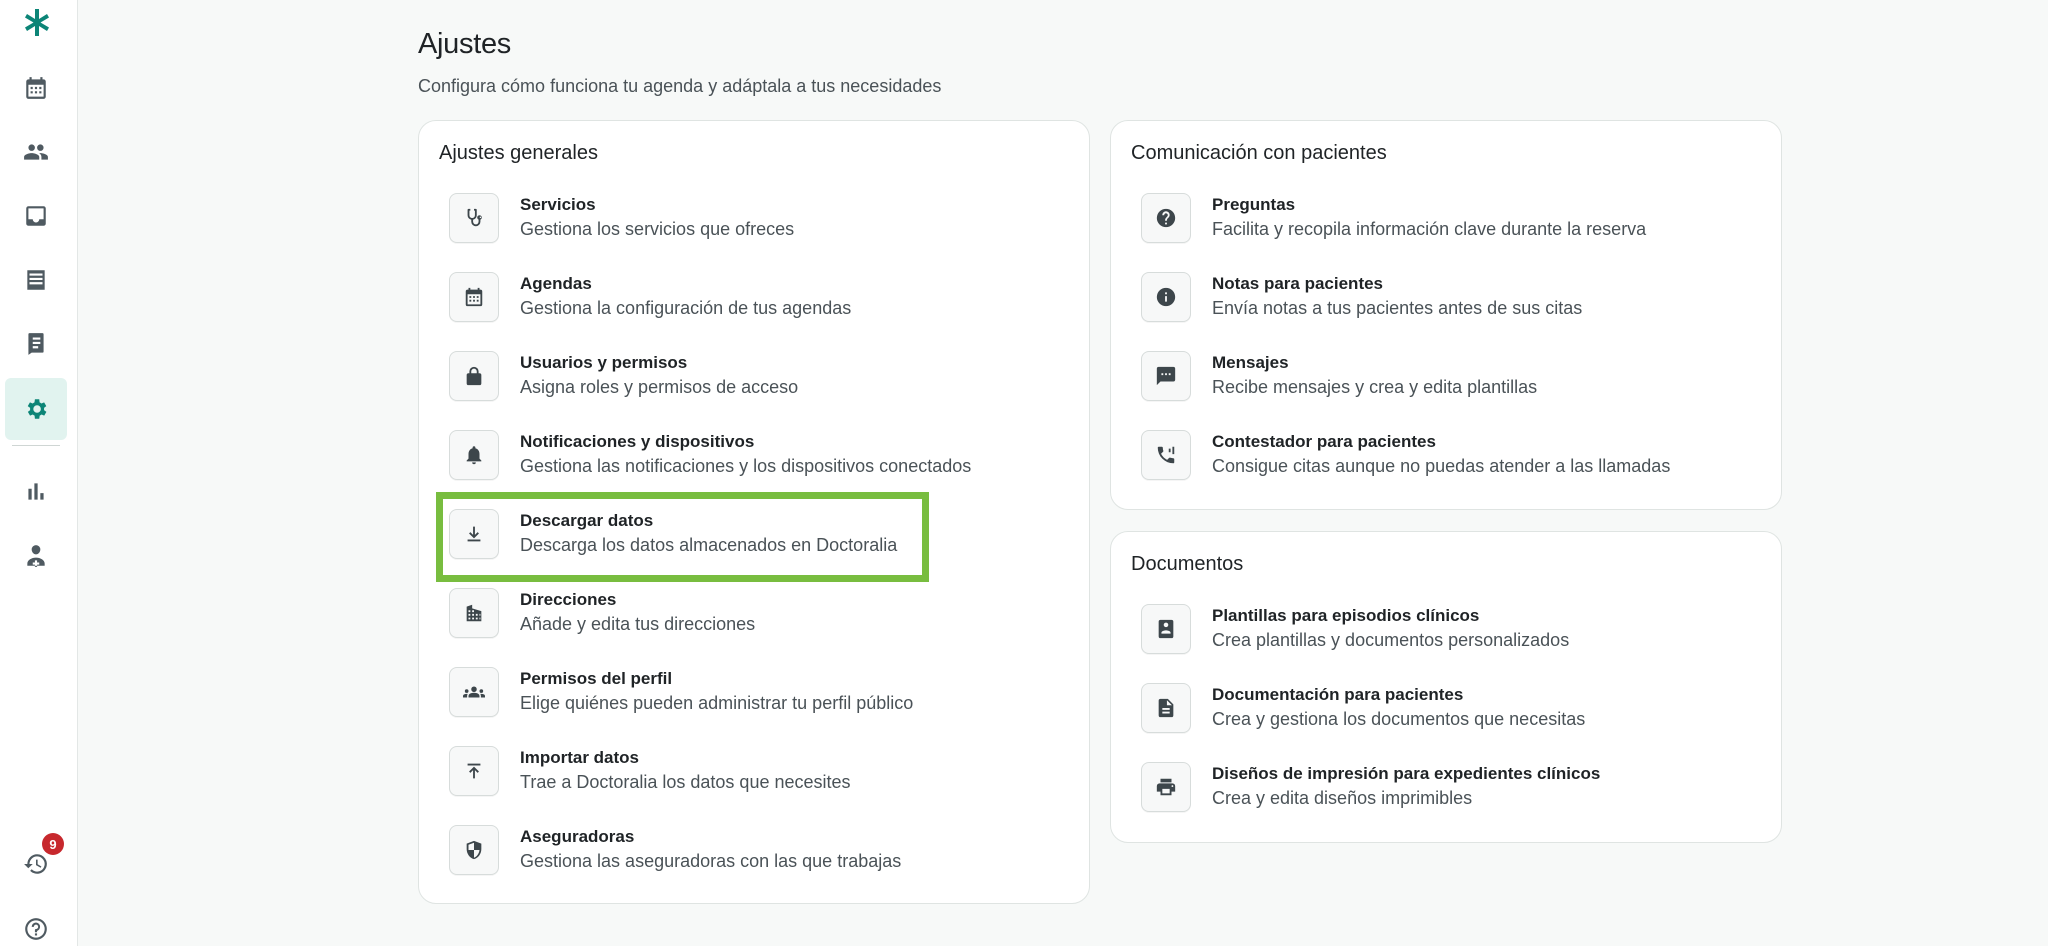 Image resolution: width=2048 pixels, height=946 pixels. I want to click on list-icon, so click(36, 280).